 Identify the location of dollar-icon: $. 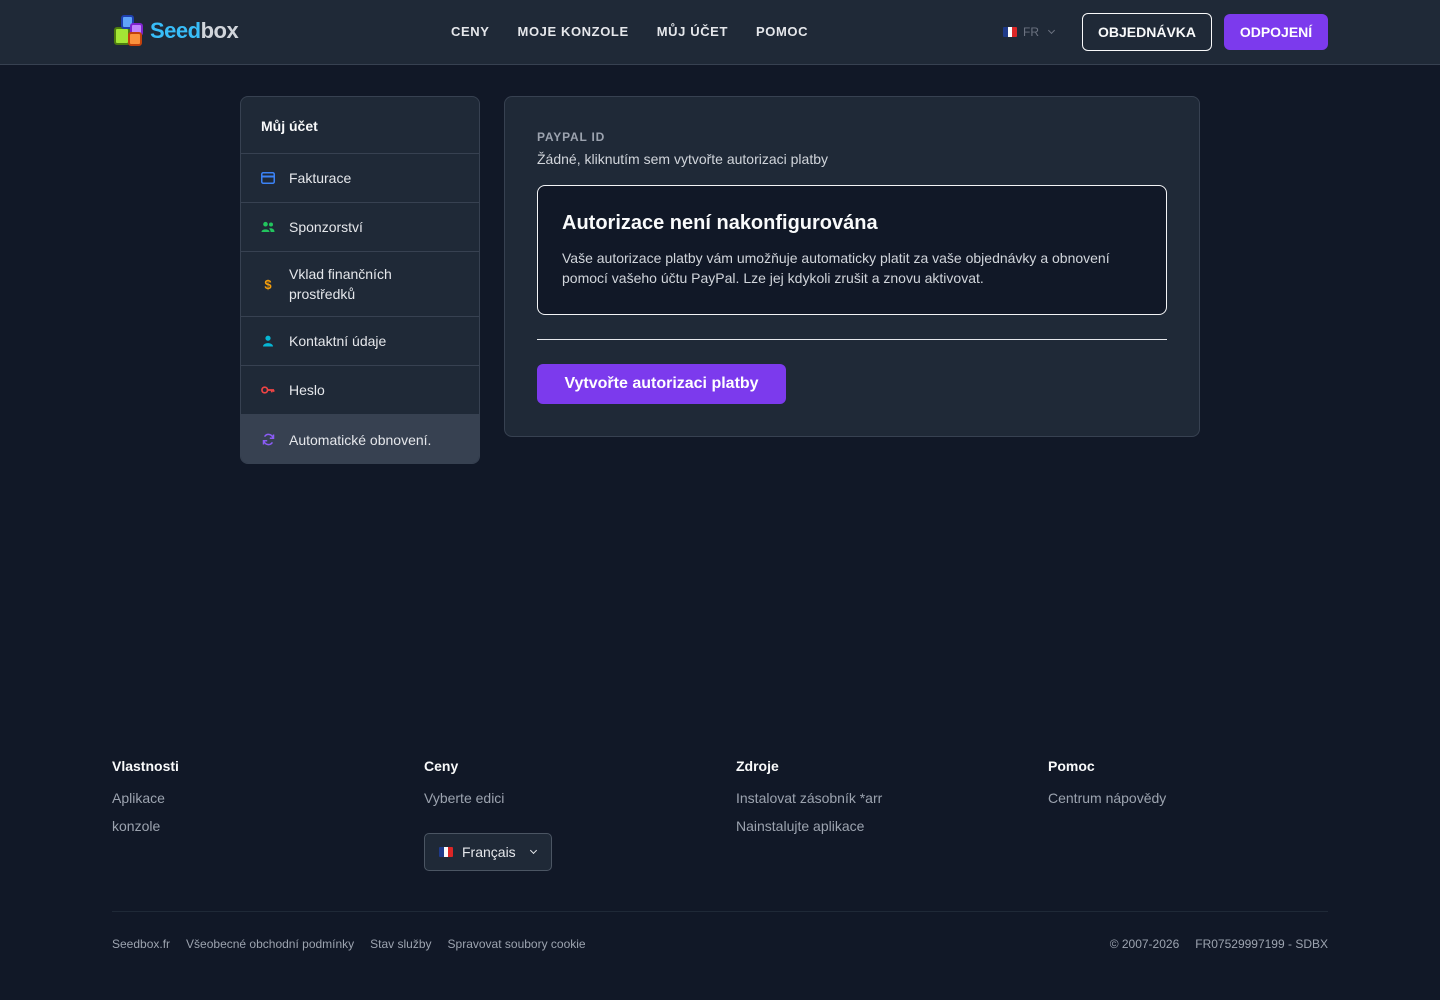
(268, 284).